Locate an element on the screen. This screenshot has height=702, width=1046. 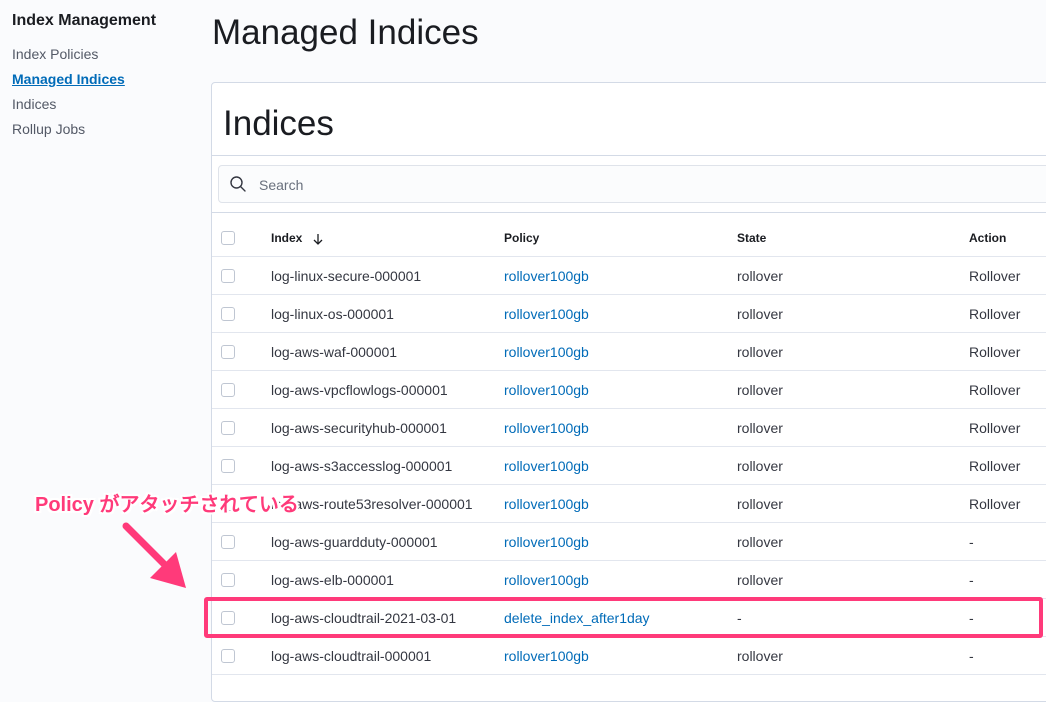
annotation-arrow-icon is located at coordinates (154, 555).